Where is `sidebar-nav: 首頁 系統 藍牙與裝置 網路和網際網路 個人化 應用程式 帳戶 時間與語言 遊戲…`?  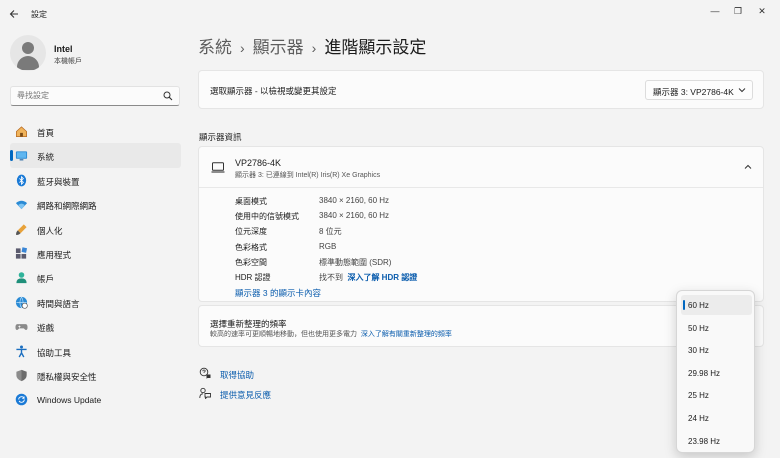 sidebar-nav: 首頁 系統 藍牙與裝置 網路和網際網路 個人化 應用程式 帳戶 時間與語言 遊戲… is located at coordinates (95, 265).